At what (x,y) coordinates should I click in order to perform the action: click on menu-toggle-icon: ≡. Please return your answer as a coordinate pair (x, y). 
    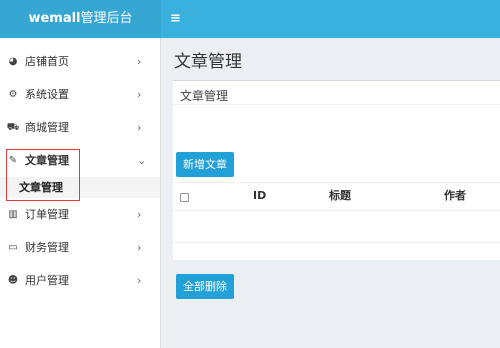
    Looking at the image, I should click on (175, 19).